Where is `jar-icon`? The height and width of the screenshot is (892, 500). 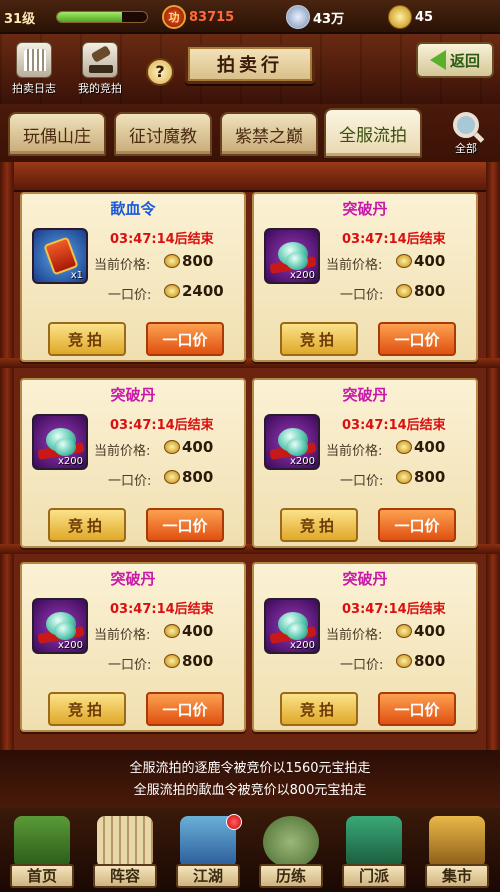 jar-icon is located at coordinates (291, 842).